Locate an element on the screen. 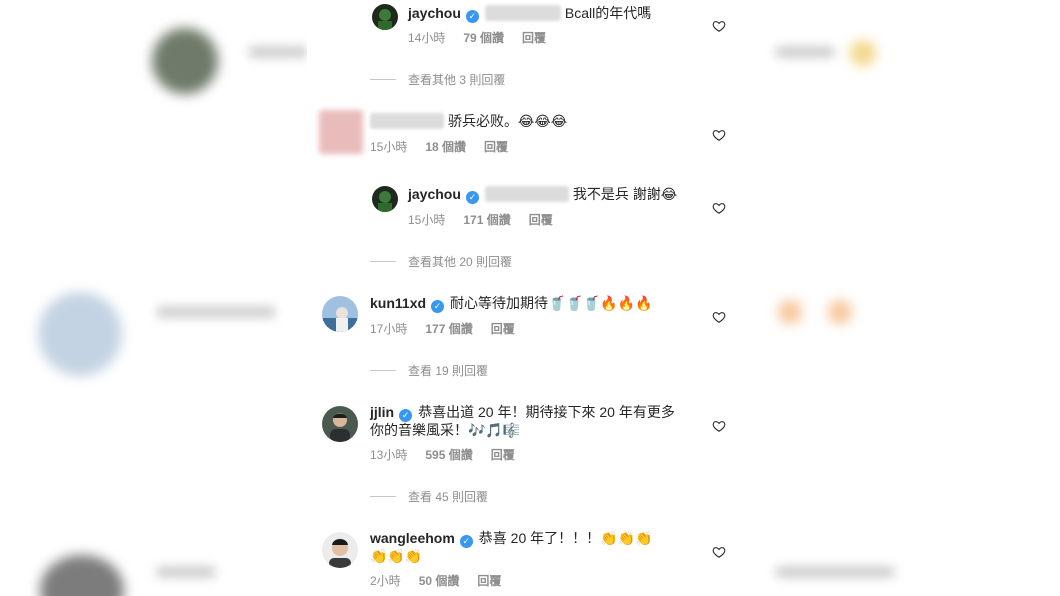  comment-text-line2: 你的音樂風采！🎶🎵🎼 is located at coordinates (445, 430).